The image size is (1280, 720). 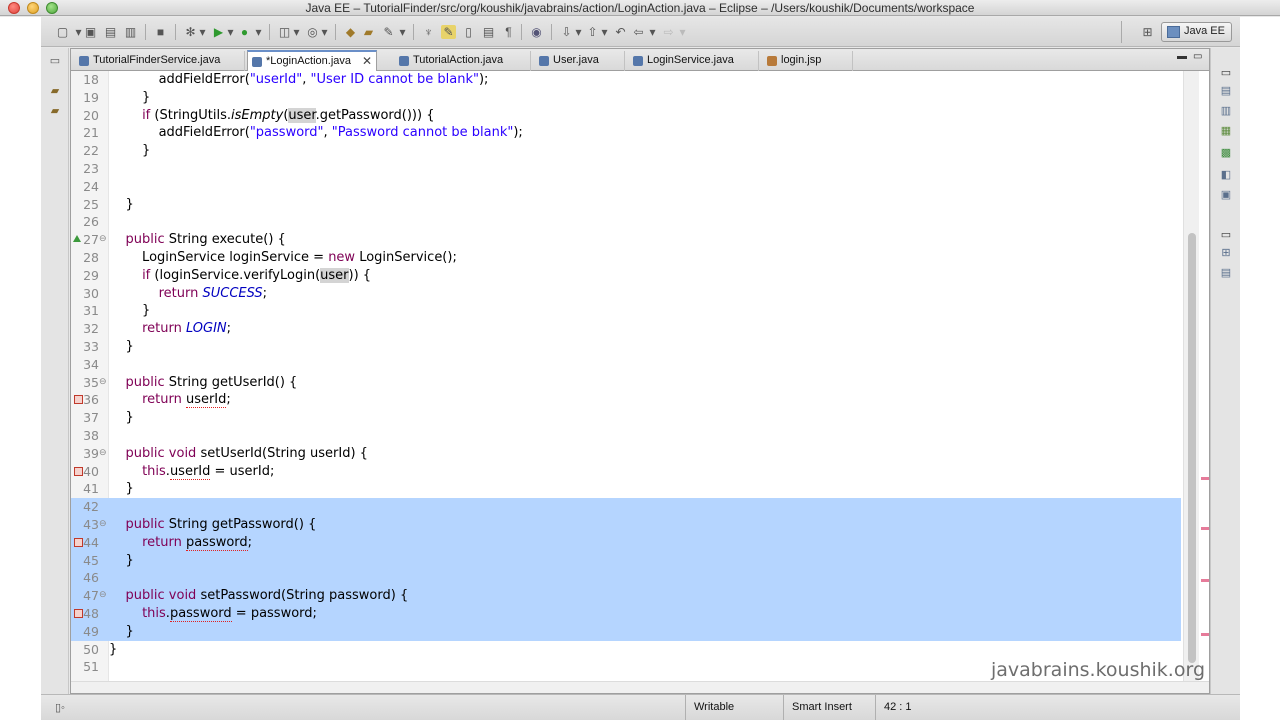 I want to click on tab-tutorialfinderservice: TutorialFinderService.java, so click(x=160, y=61).